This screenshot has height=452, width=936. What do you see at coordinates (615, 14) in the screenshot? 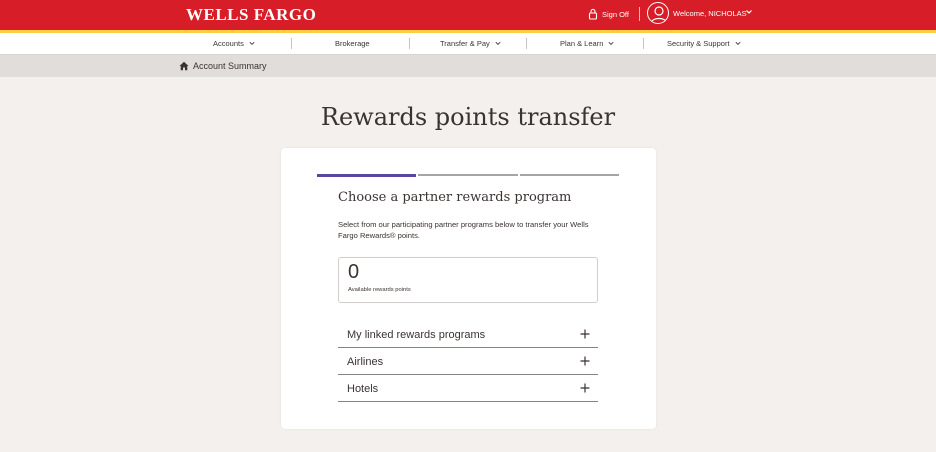
I see `sign-off-label: Sign Off` at bounding box center [615, 14].